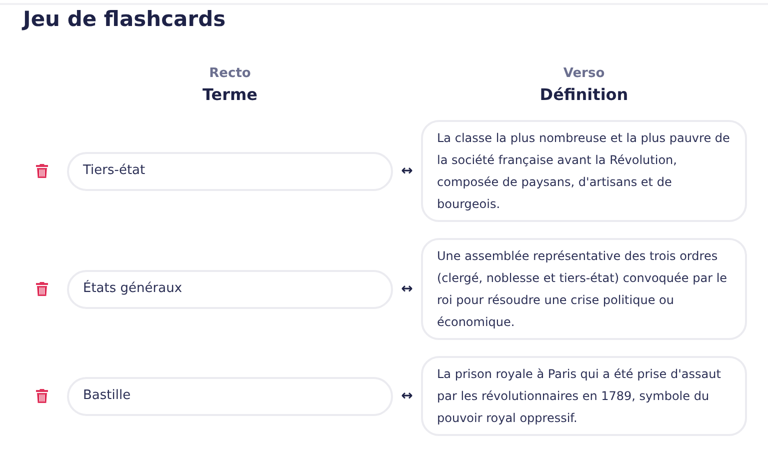 Image resolution: width=768 pixels, height=449 pixels. What do you see at coordinates (230, 95) in the screenshot?
I see `column-heading: Terme` at bounding box center [230, 95].